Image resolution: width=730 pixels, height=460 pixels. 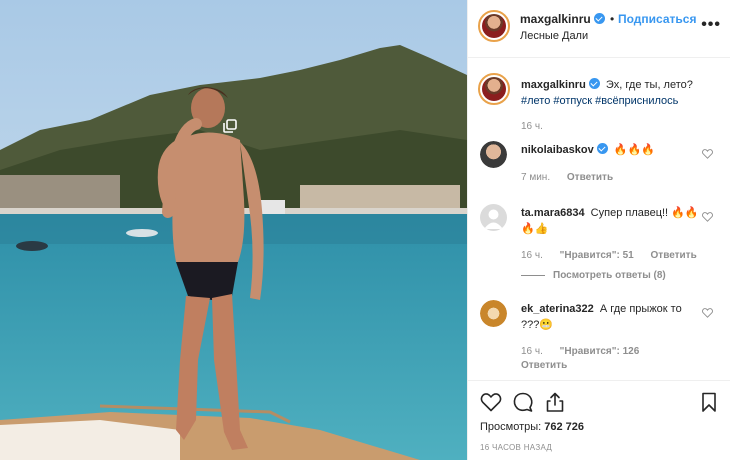 What do you see at coordinates (494, 89) in the screenshot?
I see `caption-avatar` at bounding box center [494, 89].